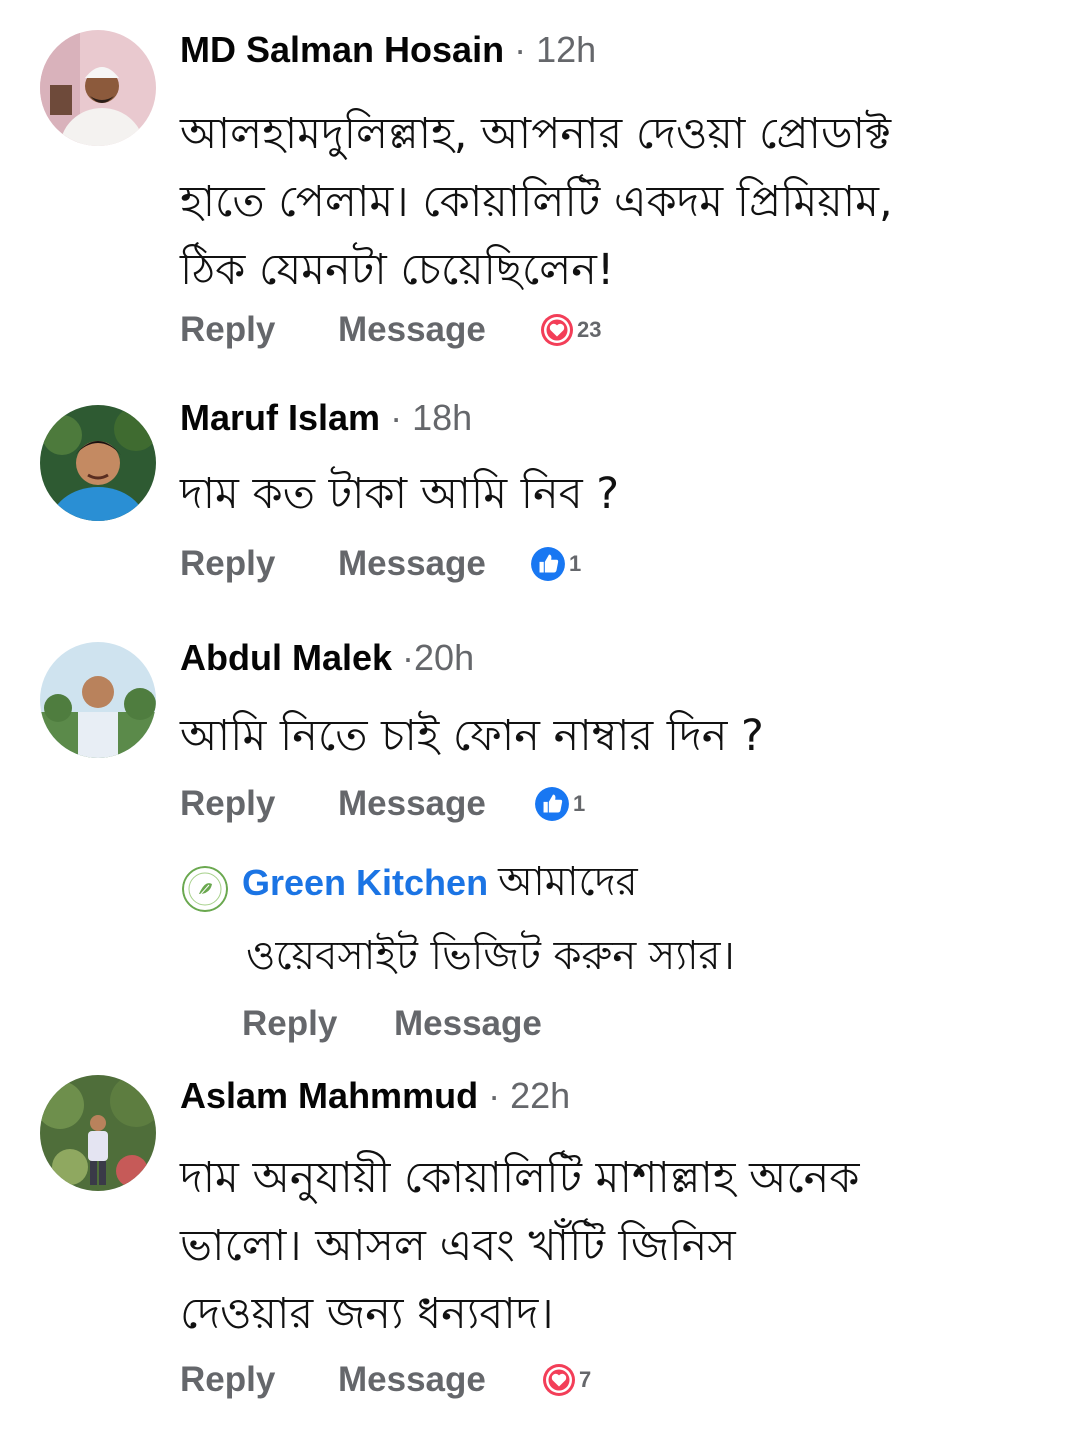 The width and height of the screenshot is (1080, 1444). Describe the element at coordinates (589, 329) in the screenshot. I see `reaction-count: 23` at that location.